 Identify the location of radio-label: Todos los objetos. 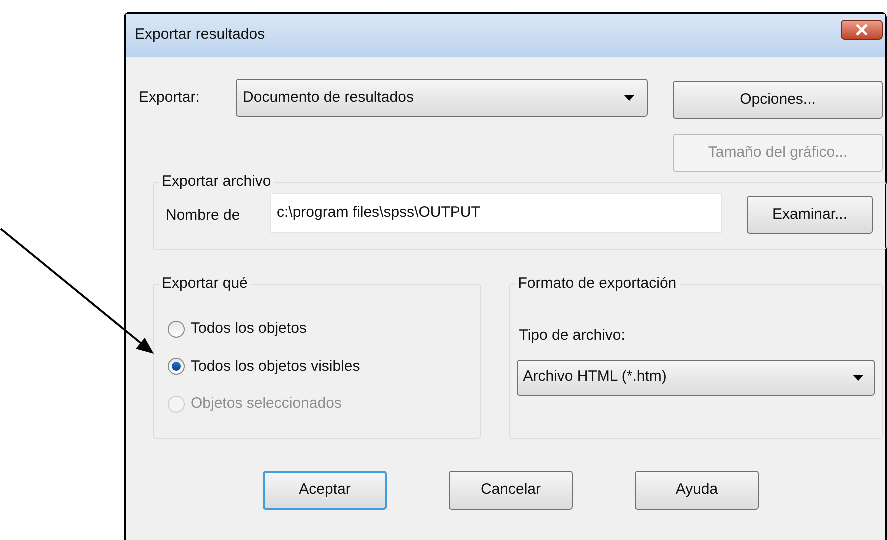
(249, 329).